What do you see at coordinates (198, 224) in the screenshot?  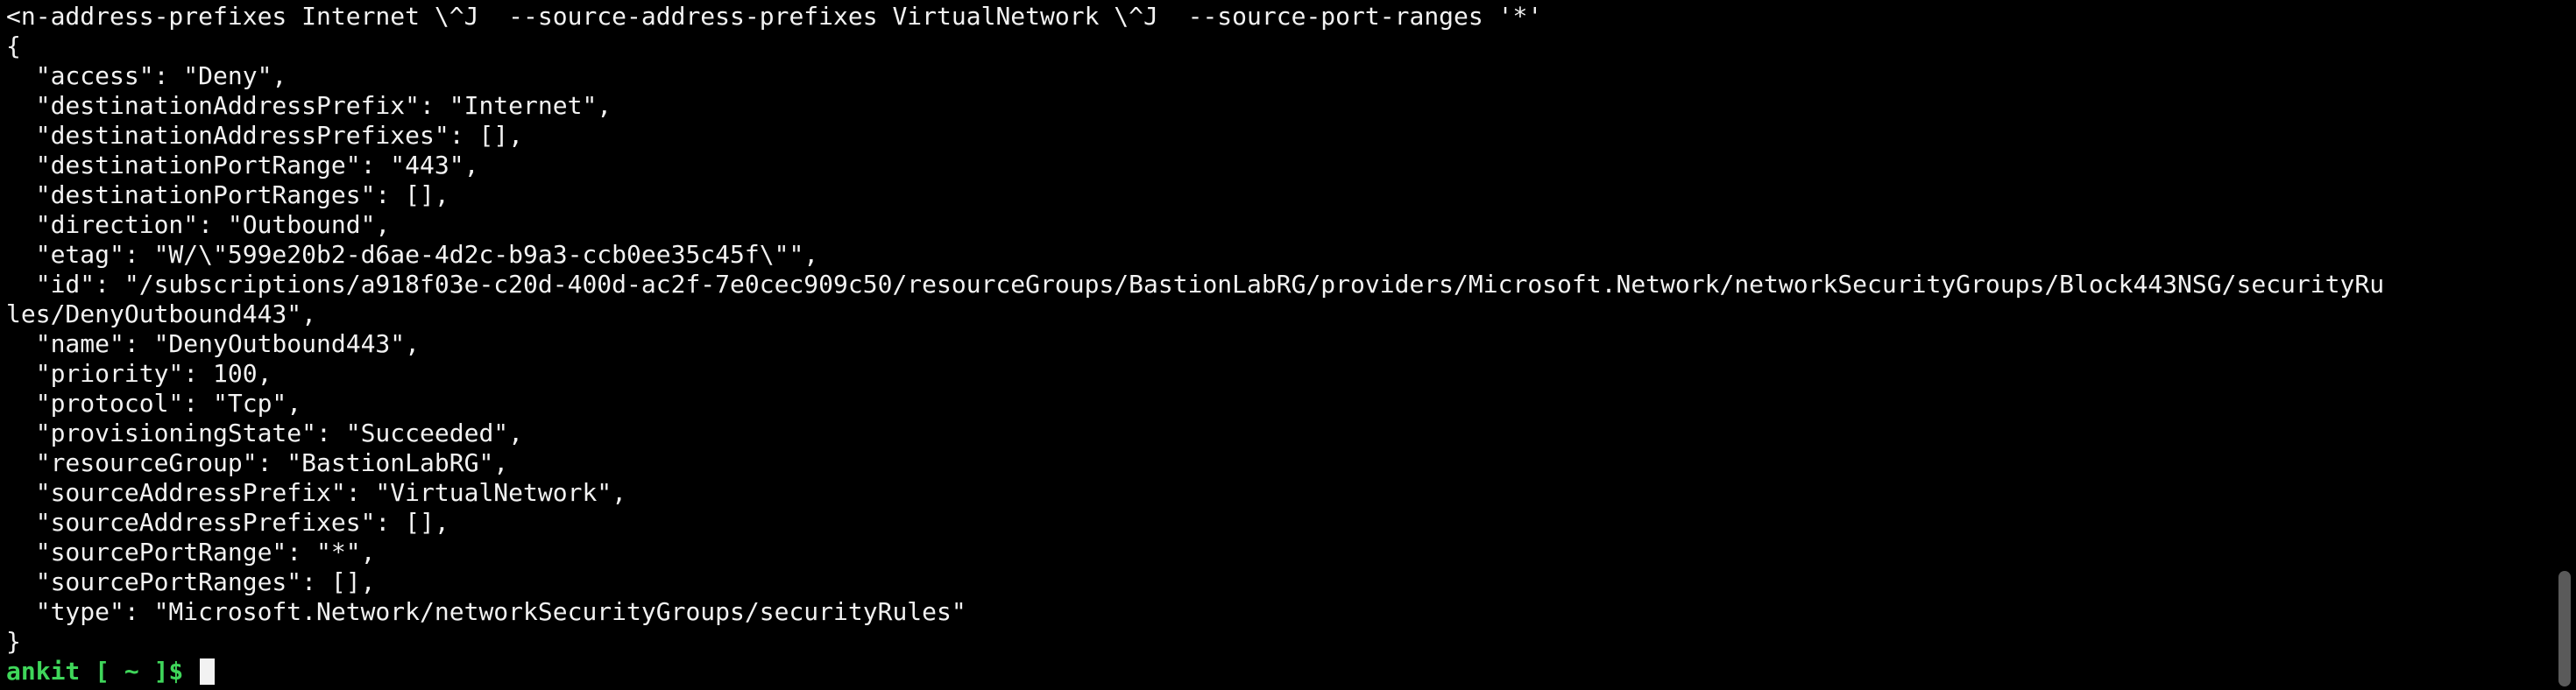 I see `output-line-direction: "direction": "Outbound",` at bounding box center [198, 224].